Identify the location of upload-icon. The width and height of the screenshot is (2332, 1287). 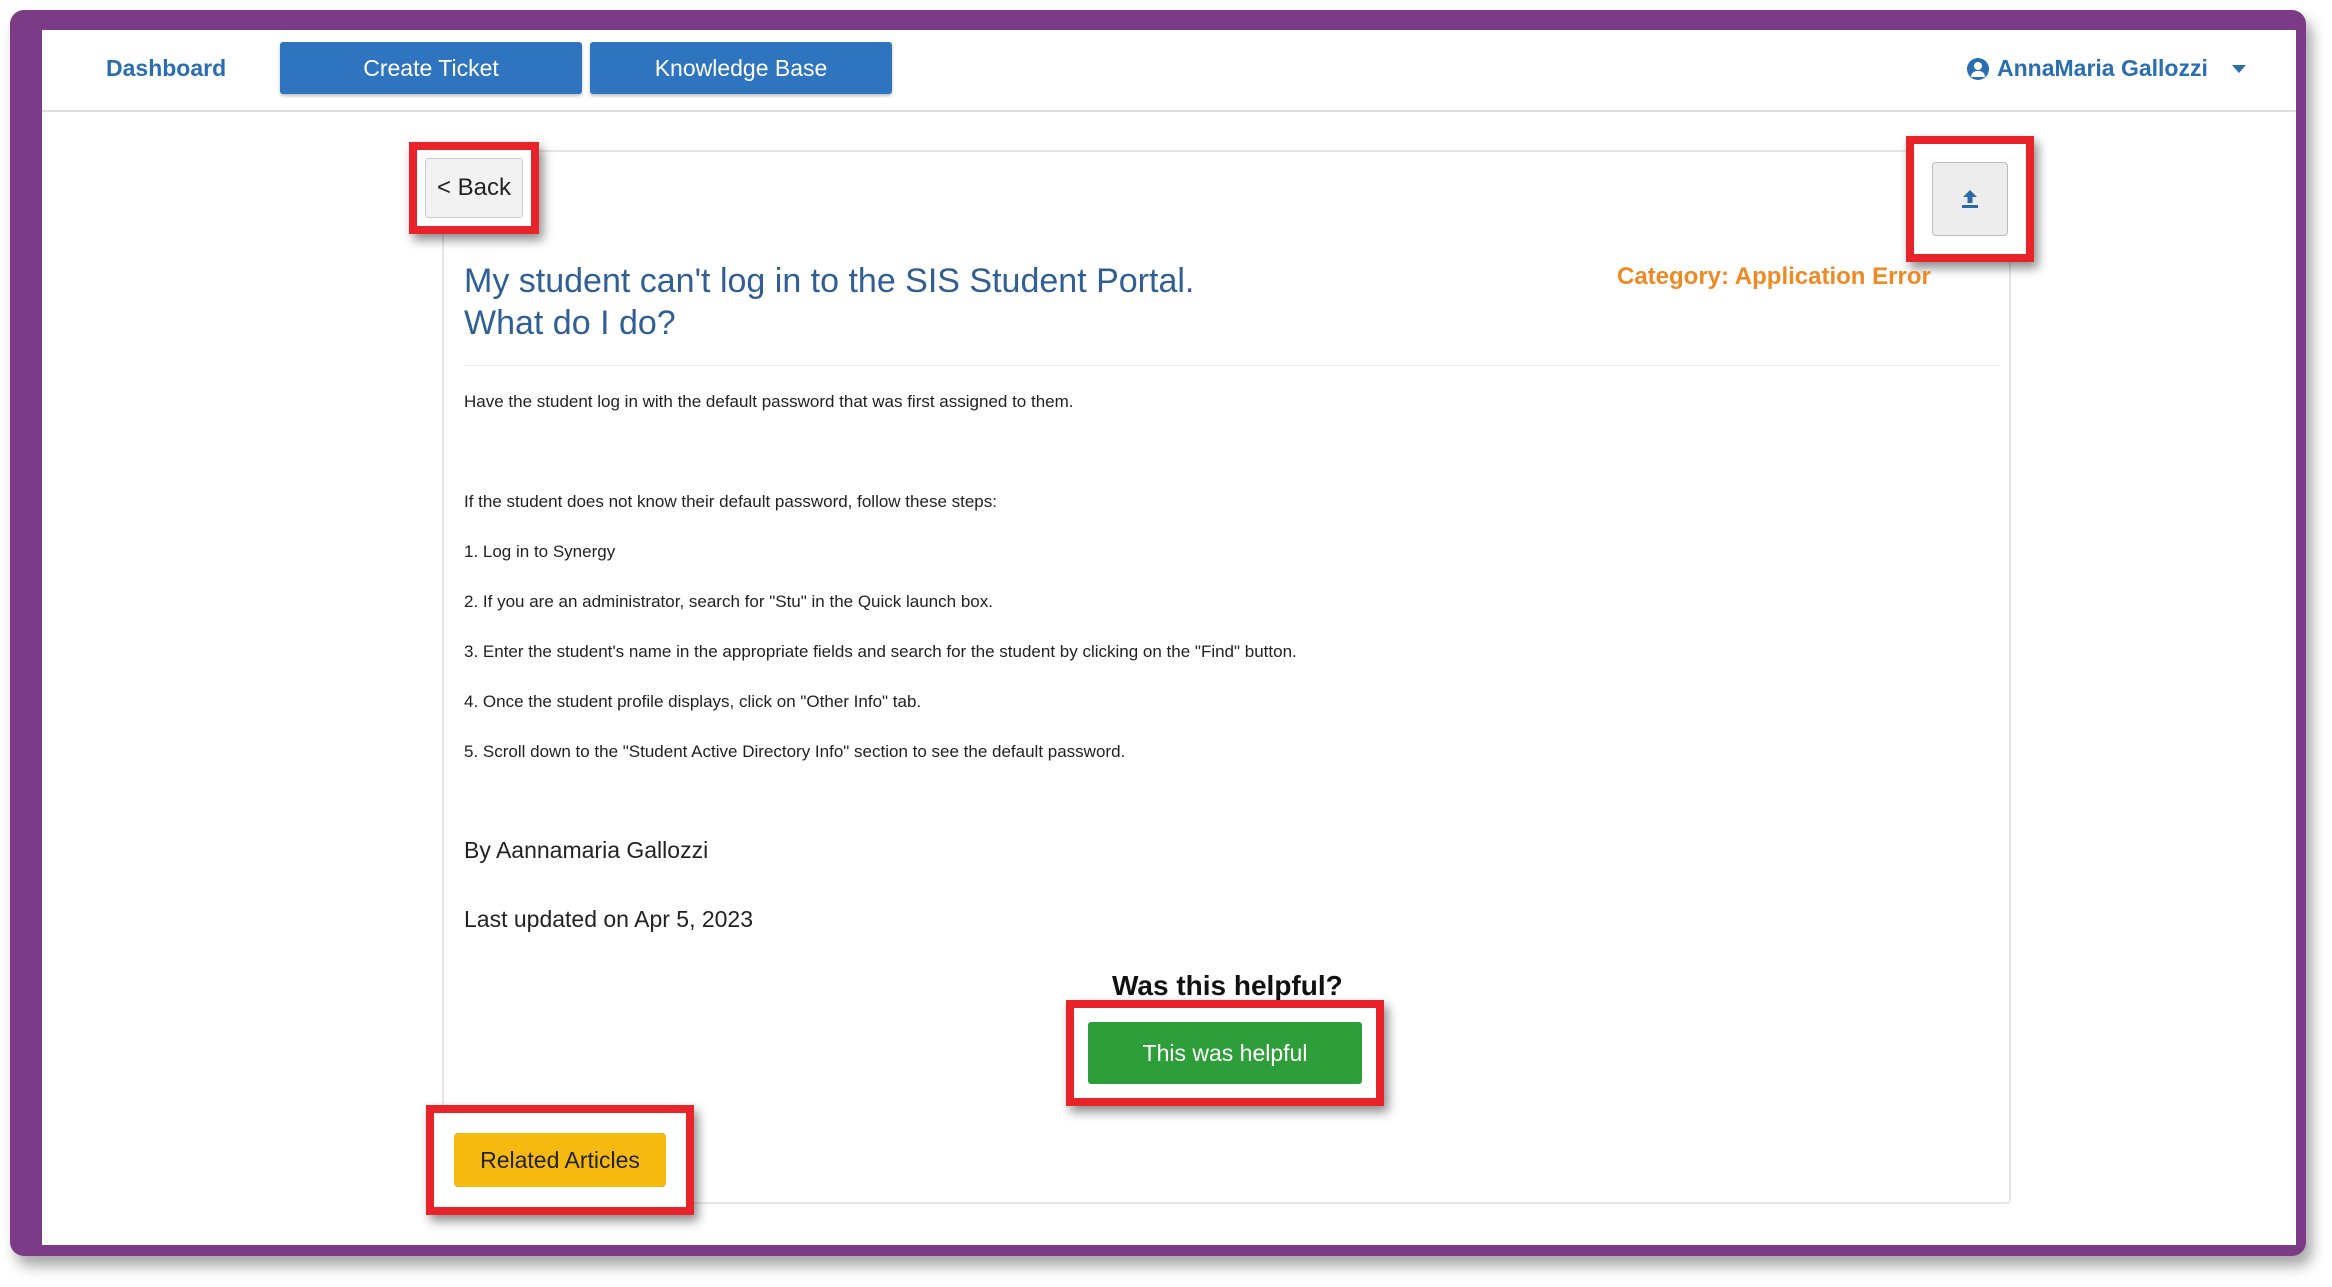
(1970, 199).